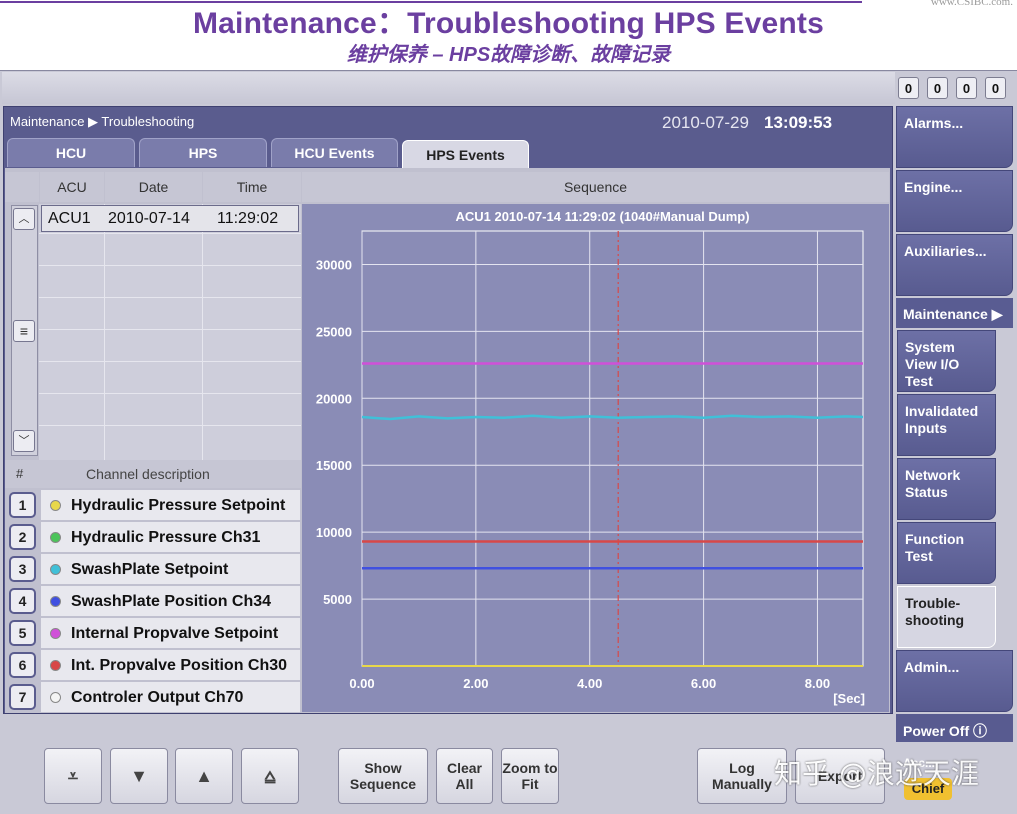  I want to click on current-date: 2010-07-29, so click(705, 122).